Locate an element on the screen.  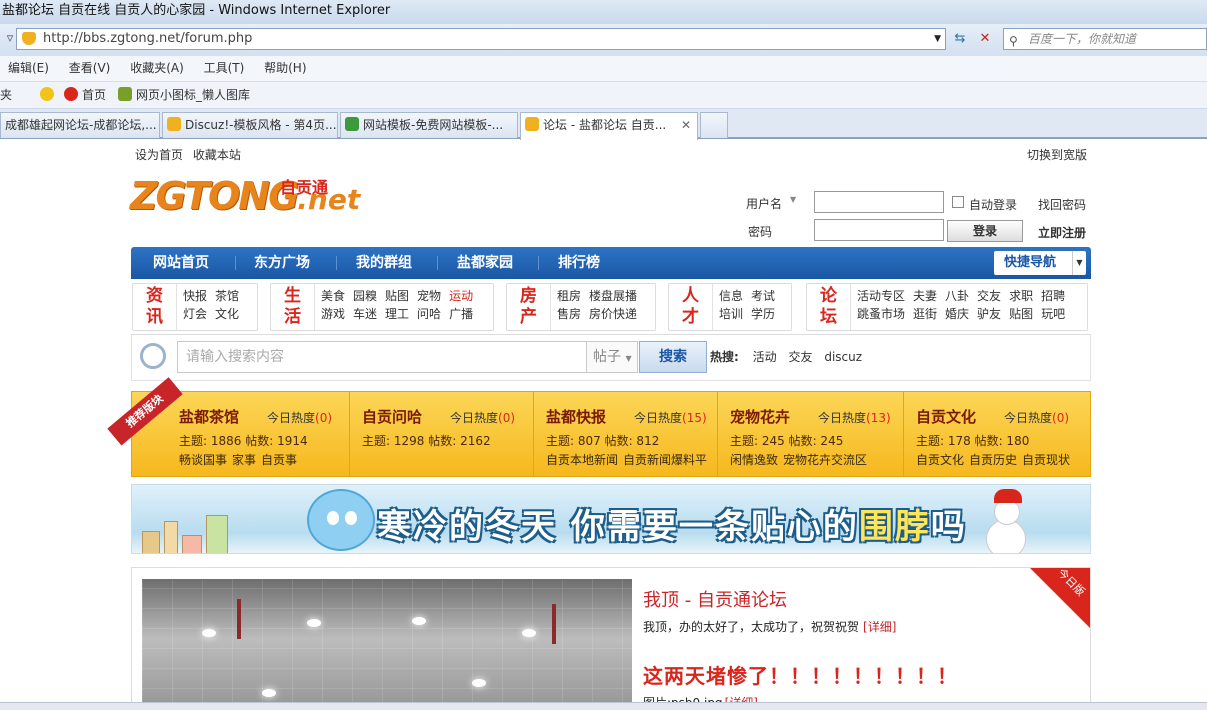
menu-view: 查看(V) is located at coordinates (90, 68).